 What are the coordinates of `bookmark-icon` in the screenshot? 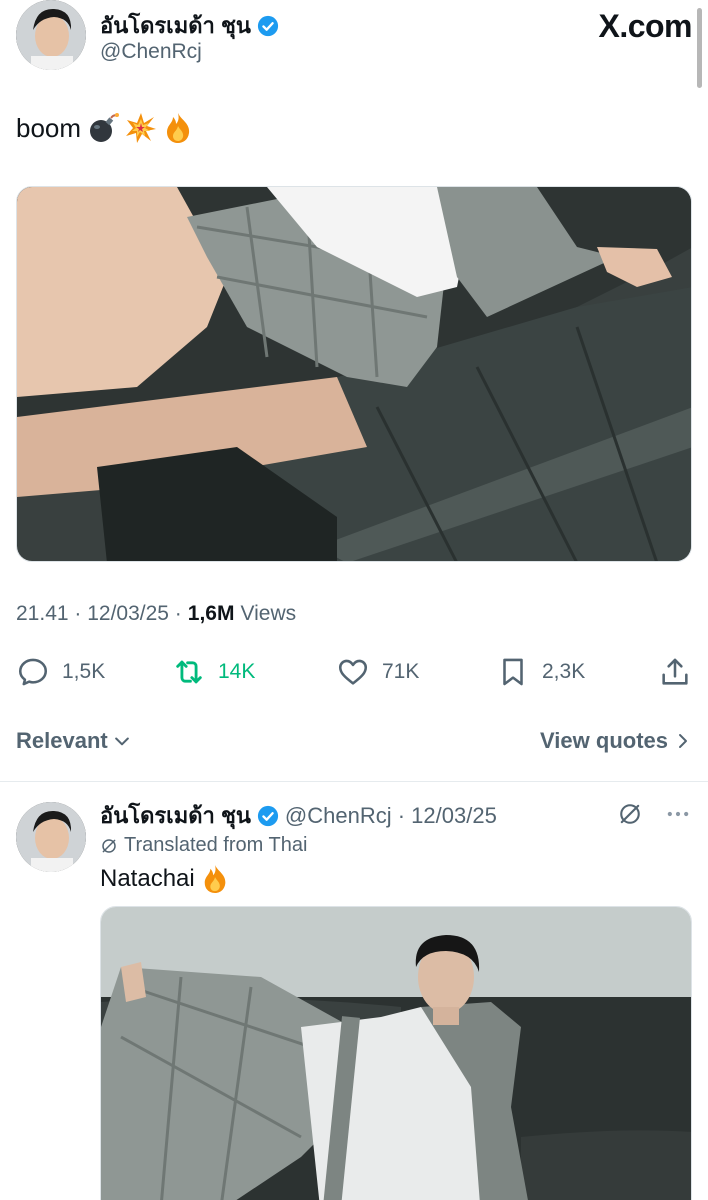 It's located at (513, 672).